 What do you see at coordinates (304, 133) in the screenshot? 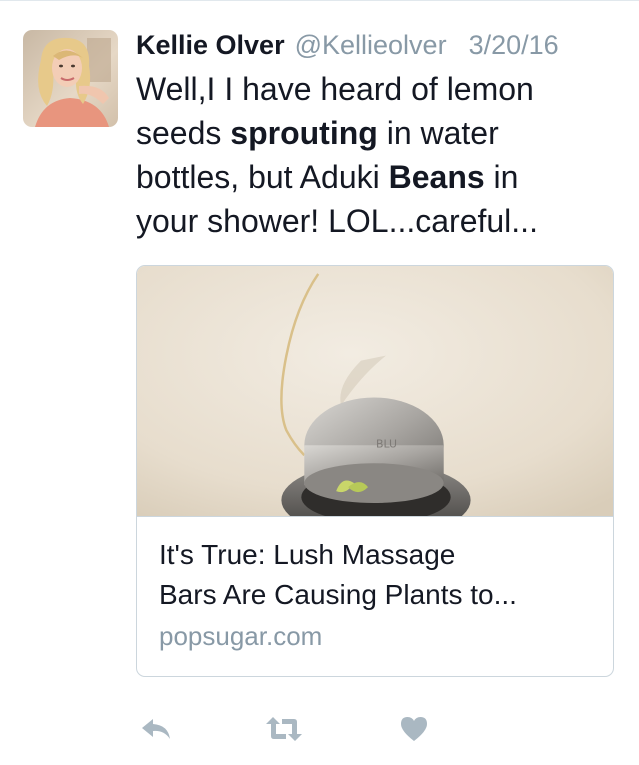
I see `tweet-text-bold: sprouting` at bounding box center [304, 133].